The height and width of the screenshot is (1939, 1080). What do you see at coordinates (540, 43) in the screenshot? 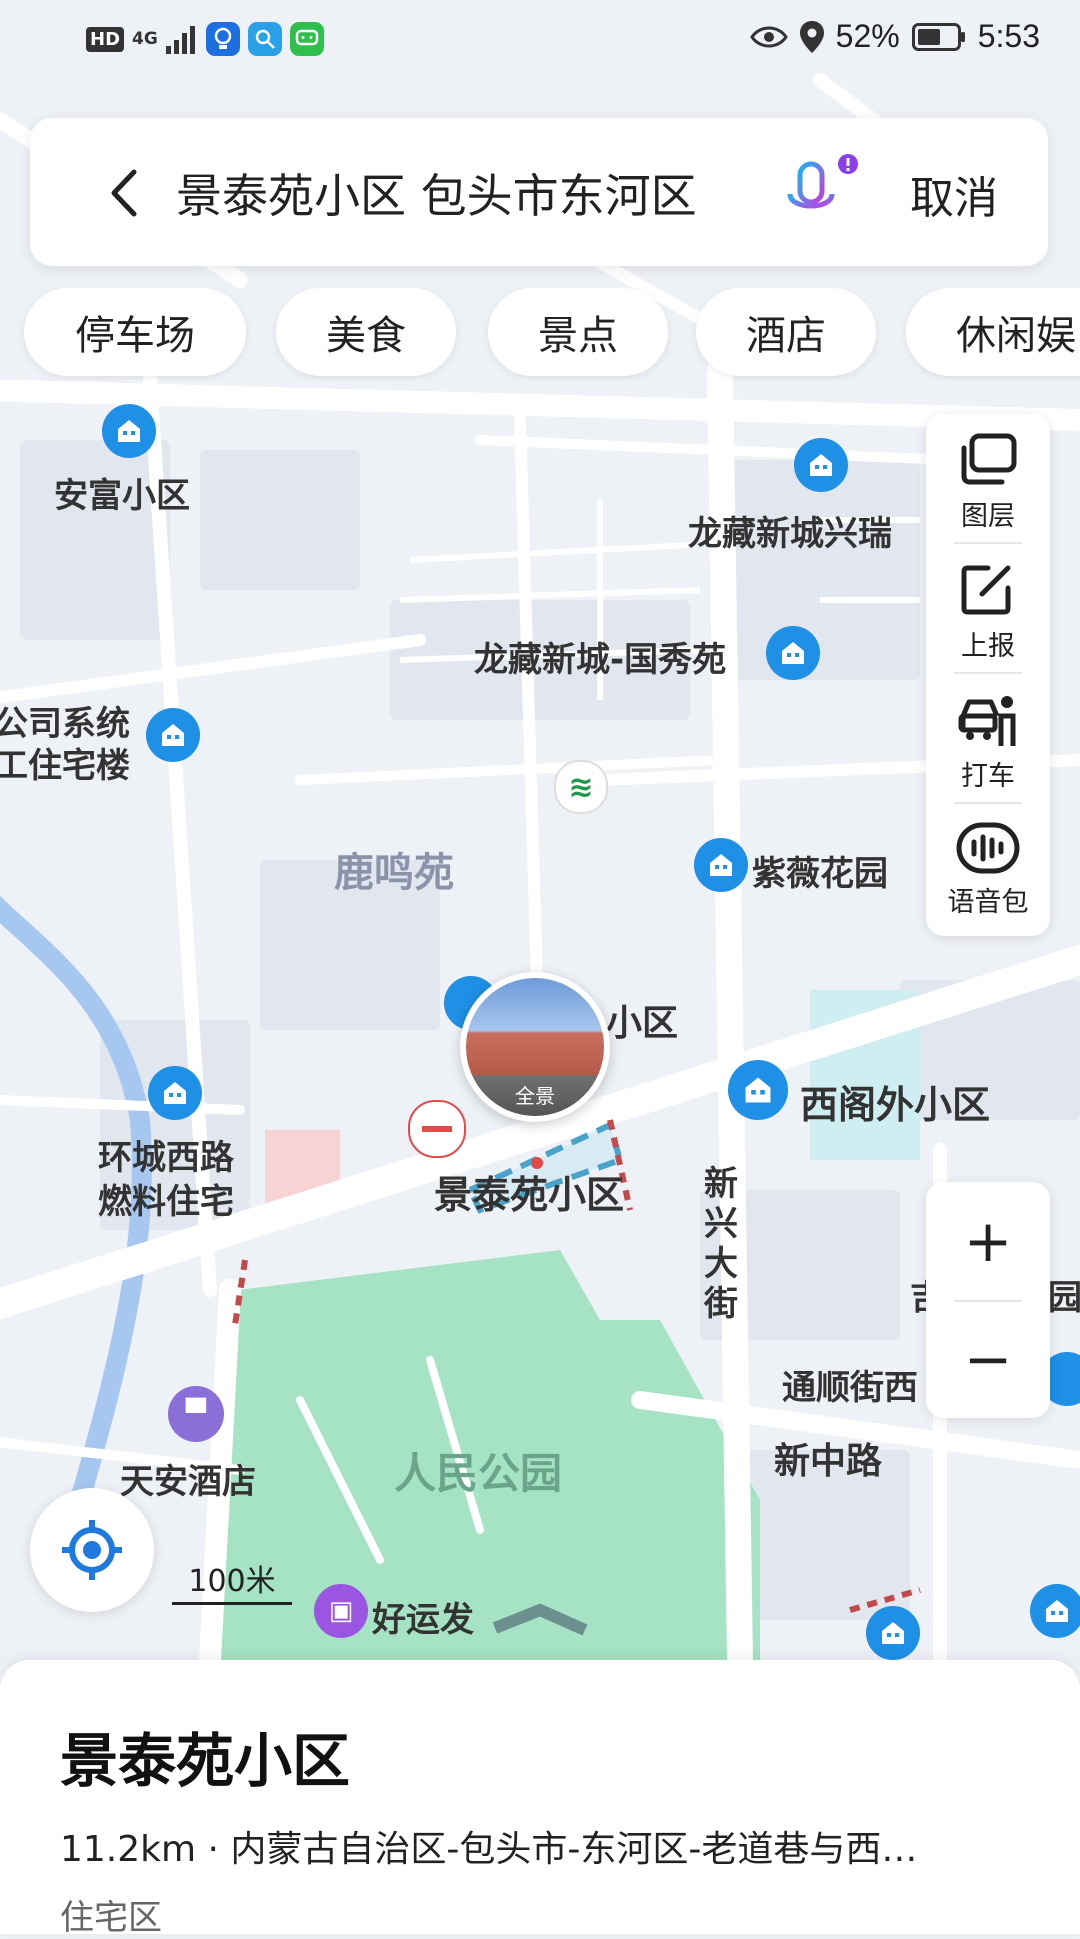
I see `status-bar: HD 4G 52% 5:53` at bounding box center [540, 43].